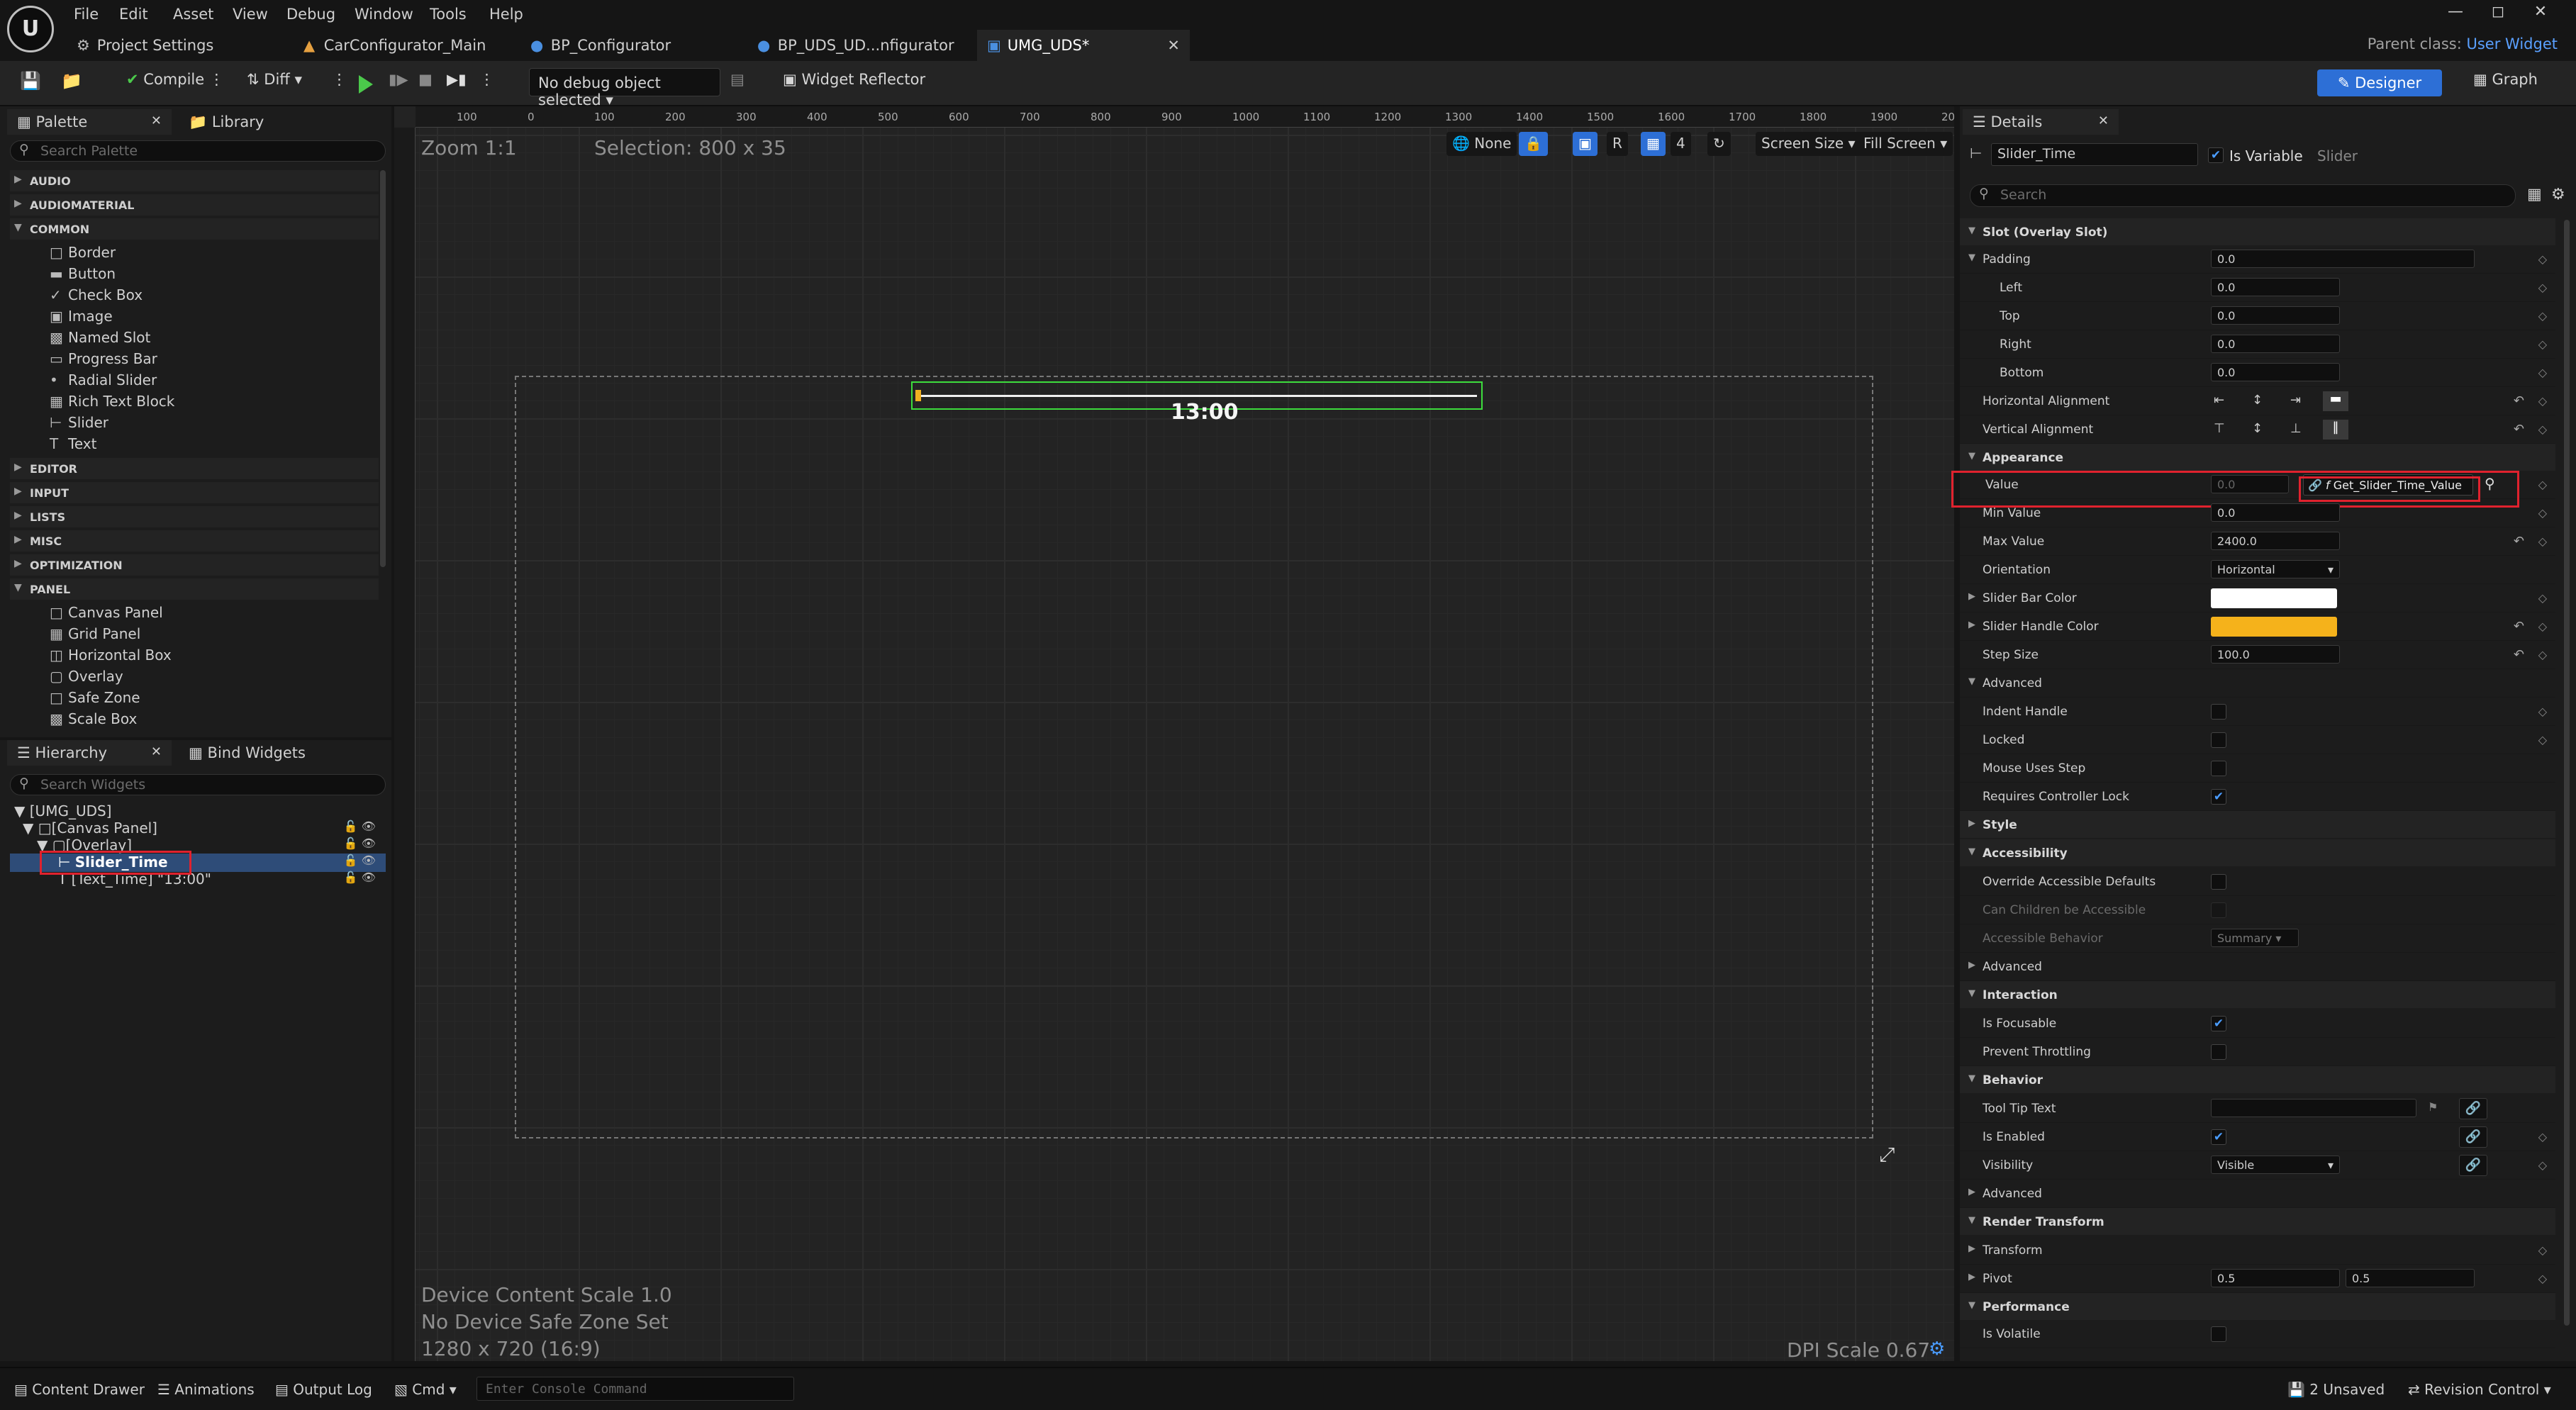 The image size is (2576, 1410). What do you see at coordinates (106, 612) in the screenshot?
I see `palette-item-canvas-panel: □ Canvas Panel` at bounding box center [106, 612].